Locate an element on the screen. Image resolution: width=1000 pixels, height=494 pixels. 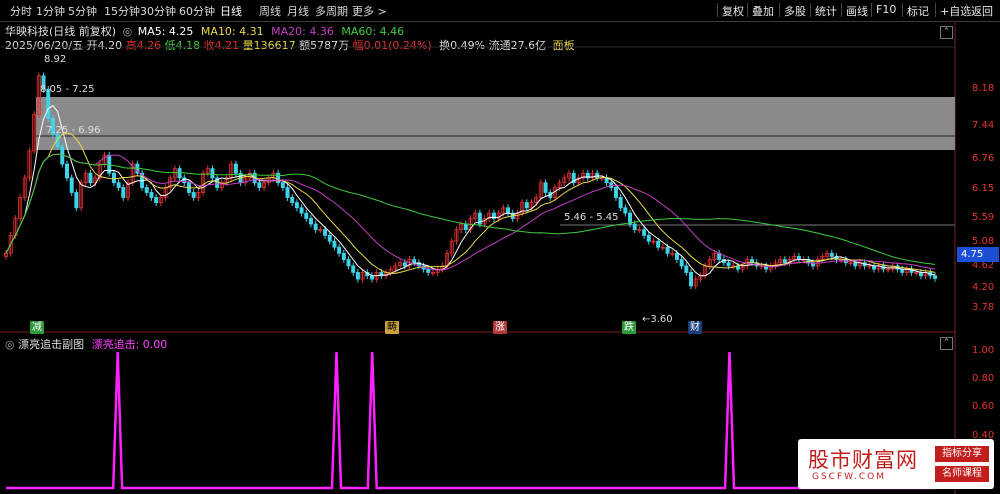
sub-panel-toggle-icon: ◎ is located at coordinates (10, 344).